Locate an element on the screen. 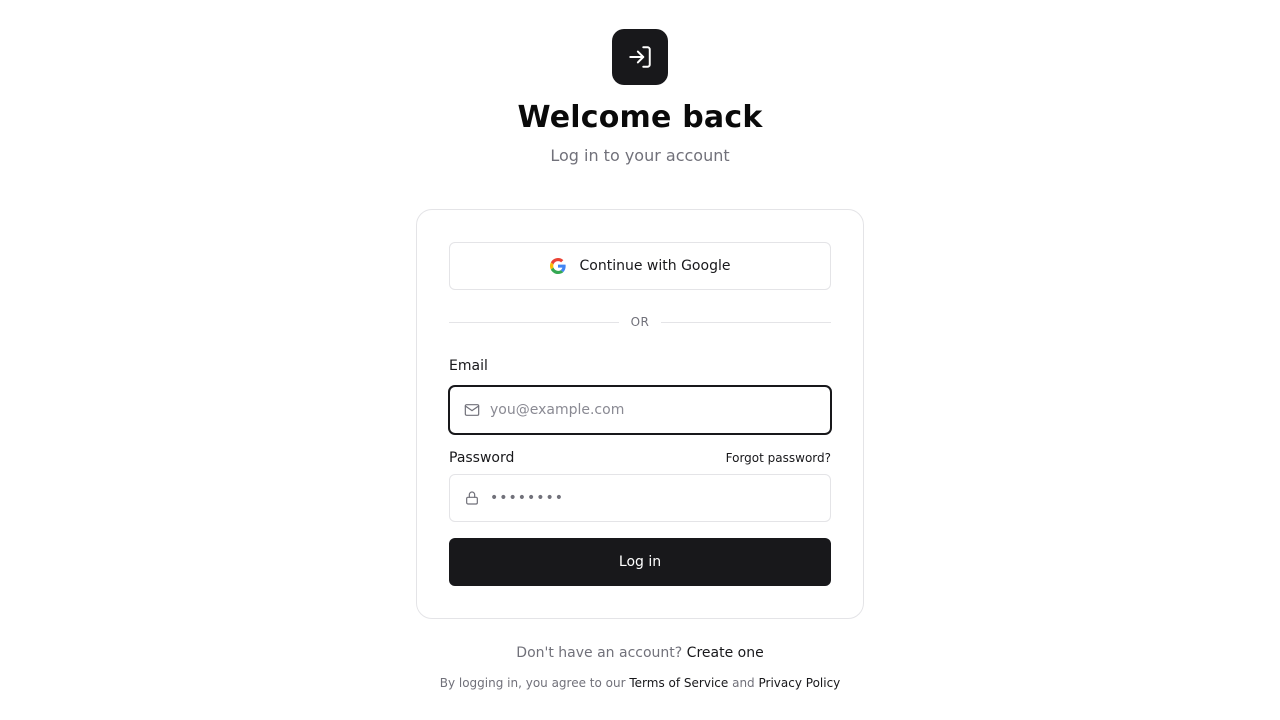 The image size is (1280, 720). email-field-wrapper is located at coordinates (640, 410).